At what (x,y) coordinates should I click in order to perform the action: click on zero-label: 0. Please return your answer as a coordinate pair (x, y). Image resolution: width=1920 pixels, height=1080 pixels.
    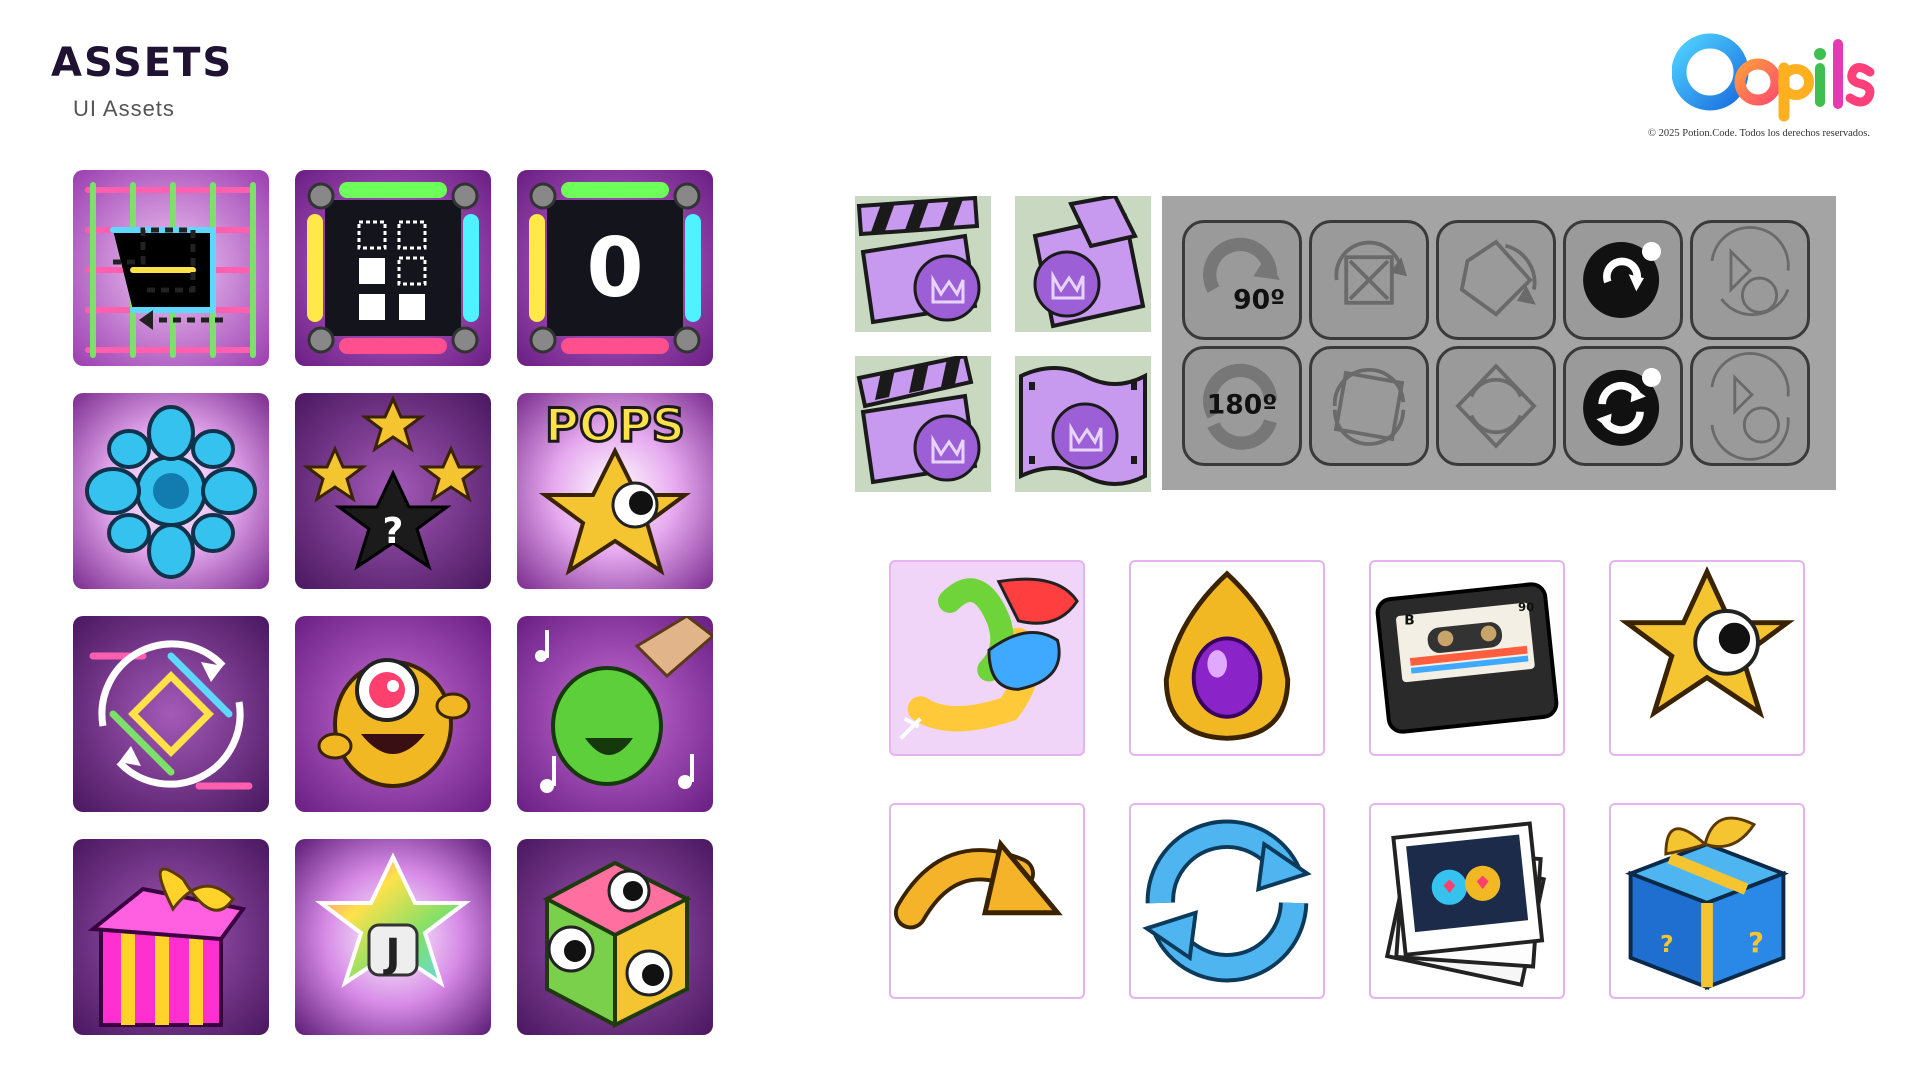
    Looking at the image, I should click on (614, 268).